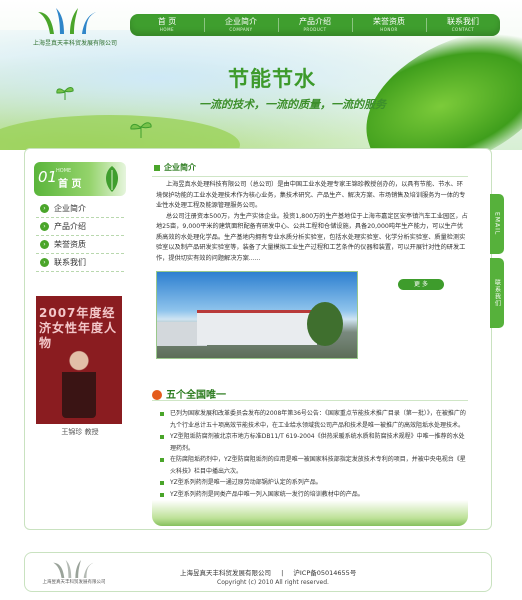 This screenshot has height=600, width=522. Describe the element at coordinates (70, 184) in the screenshot. I see `sidebar-header-title: 首 页` at that location.